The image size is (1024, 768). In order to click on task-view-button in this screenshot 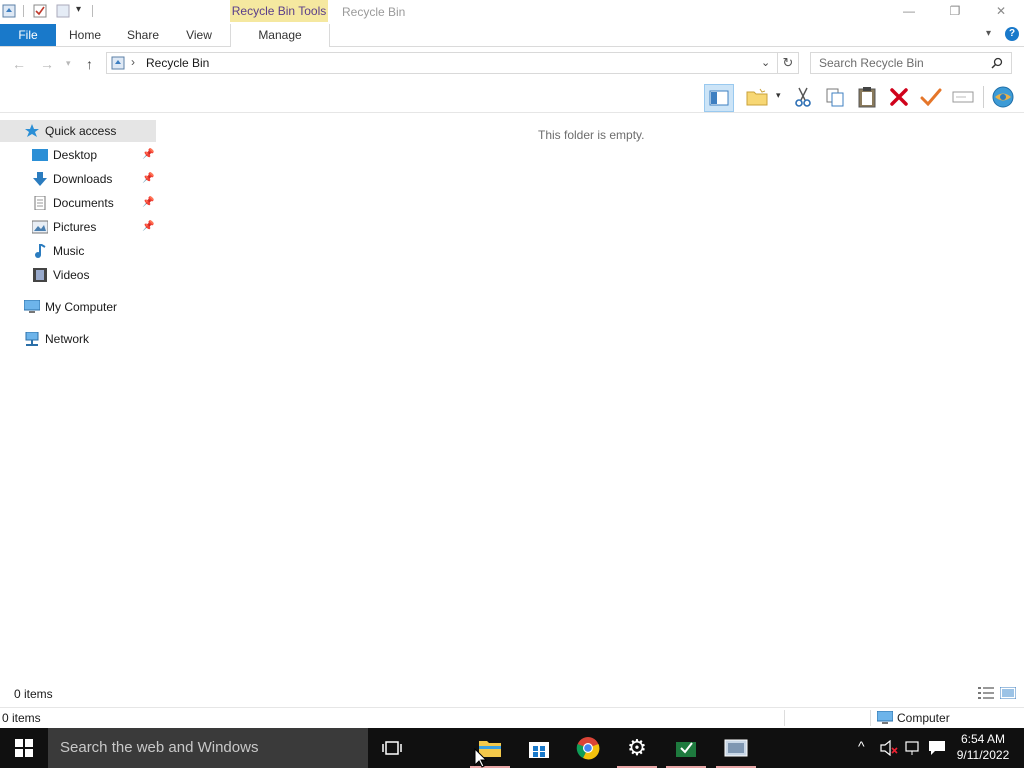, I will do `click(392, 748)`.